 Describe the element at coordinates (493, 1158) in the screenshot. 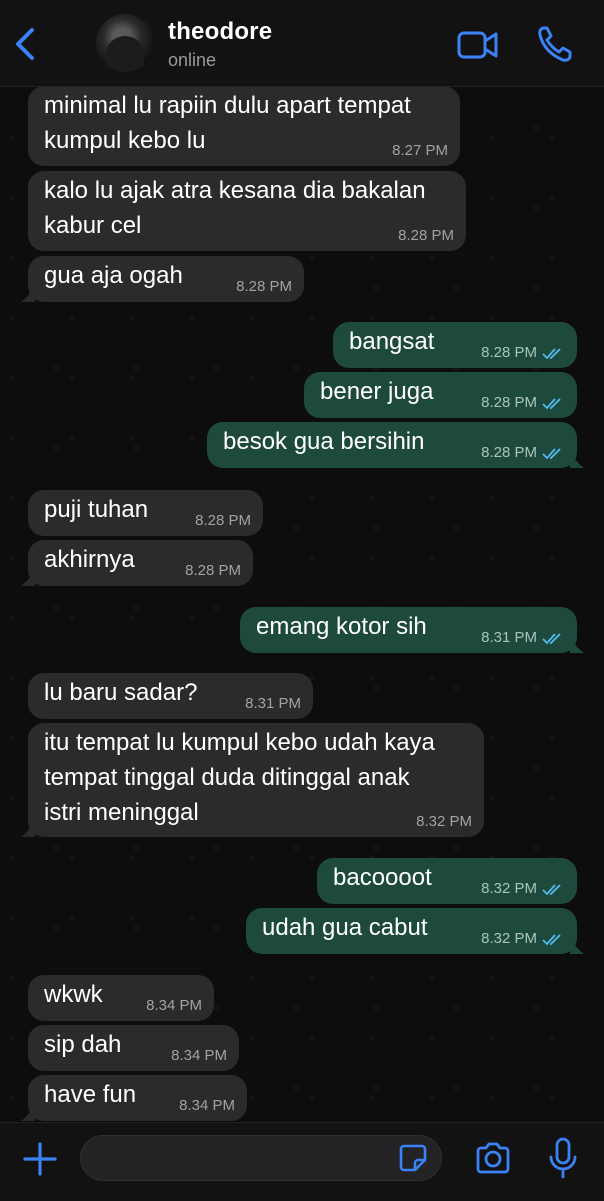

I see `camera-icon` at that location.